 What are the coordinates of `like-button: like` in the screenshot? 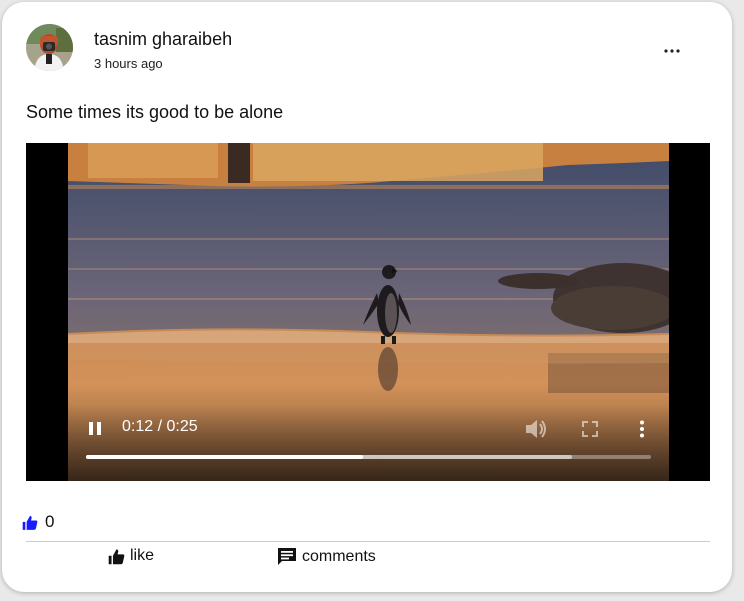 It's located at (131, 556).